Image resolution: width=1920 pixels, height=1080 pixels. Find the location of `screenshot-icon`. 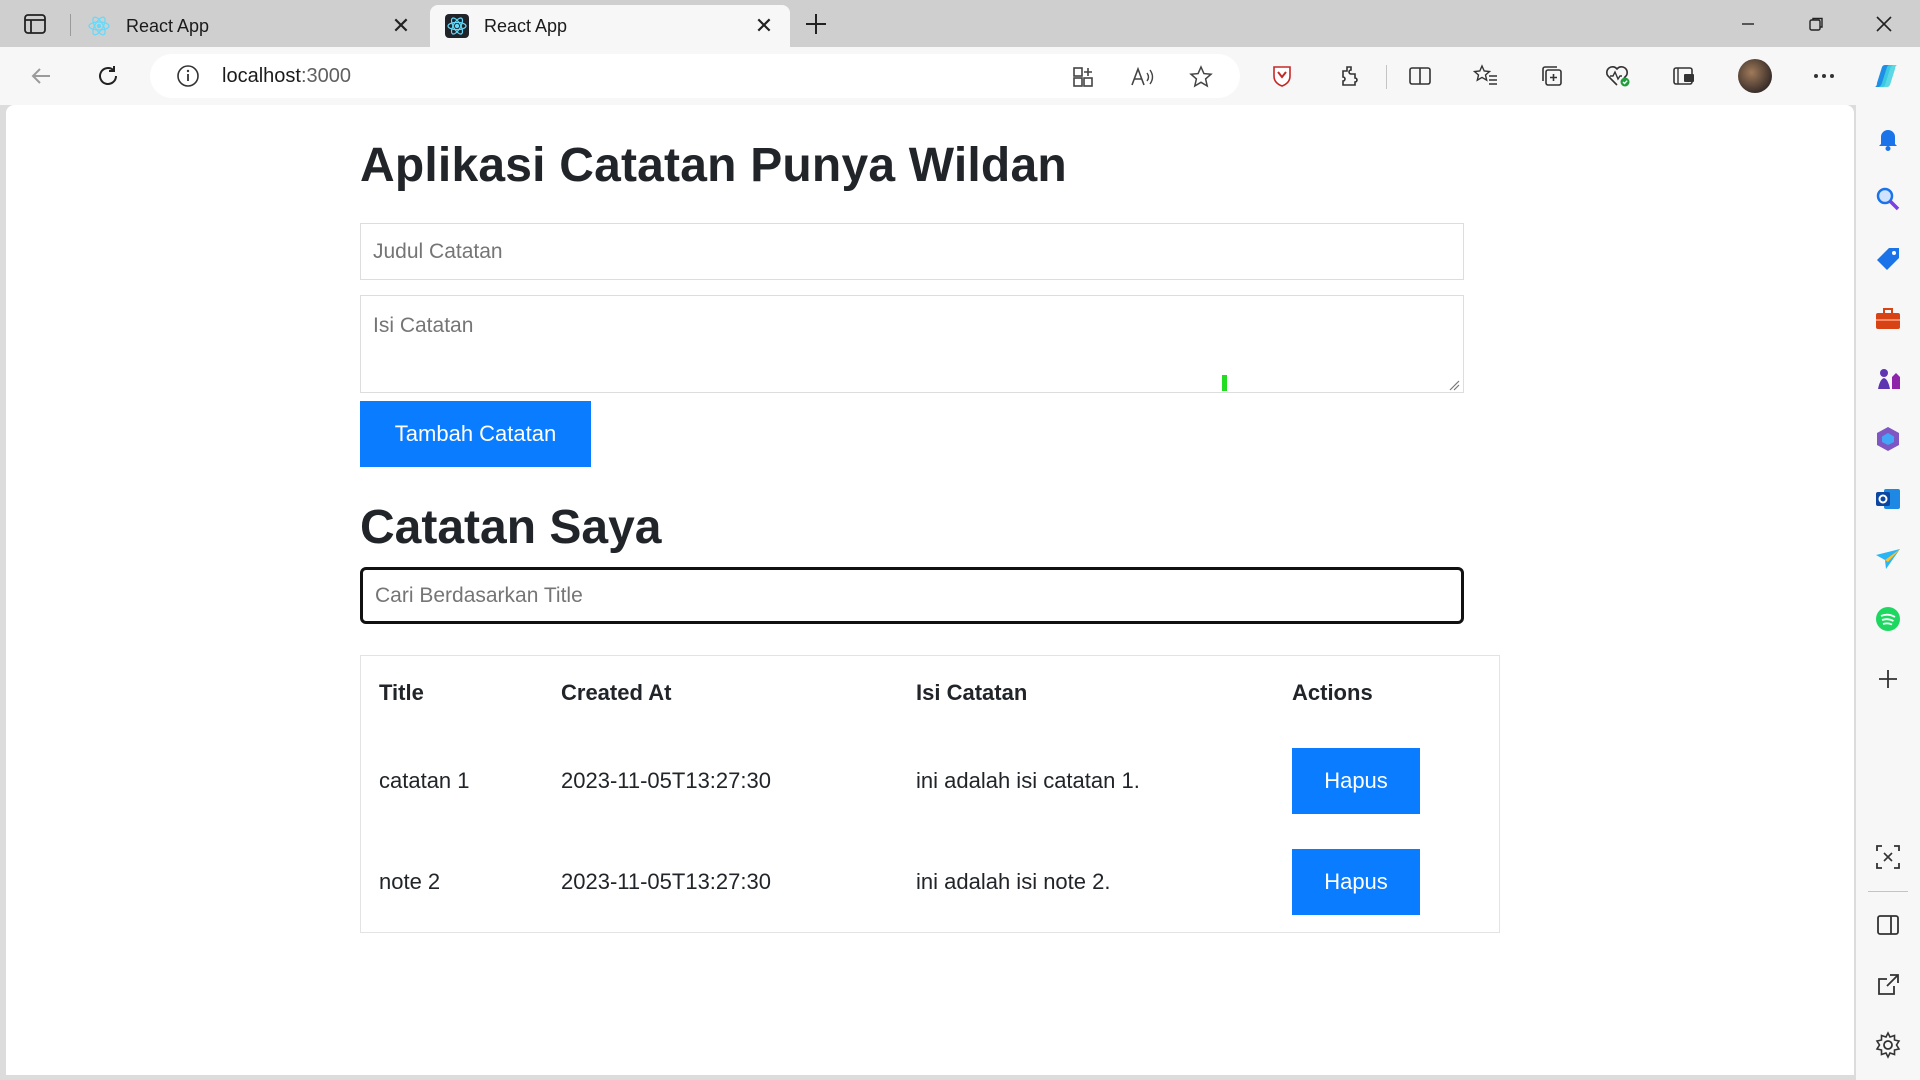

screenshot-icon is located at coordinates (1888, 857).